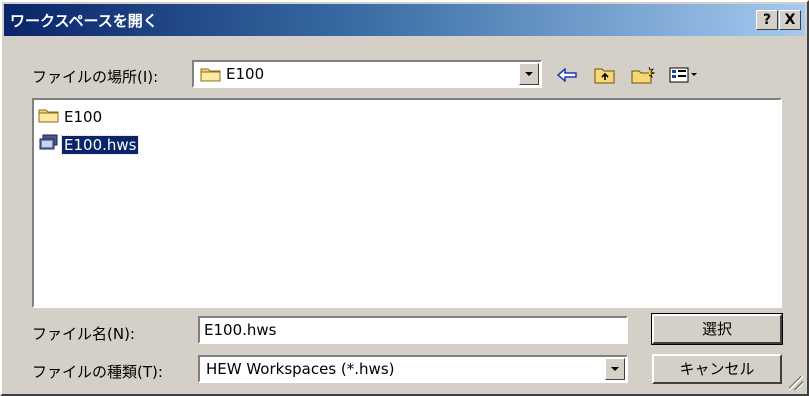 The image size is (809, 396). What do you see at coordinates (767, 20) in the screenshot?
I see `help-button: ?` at bounding box center [767, 20].